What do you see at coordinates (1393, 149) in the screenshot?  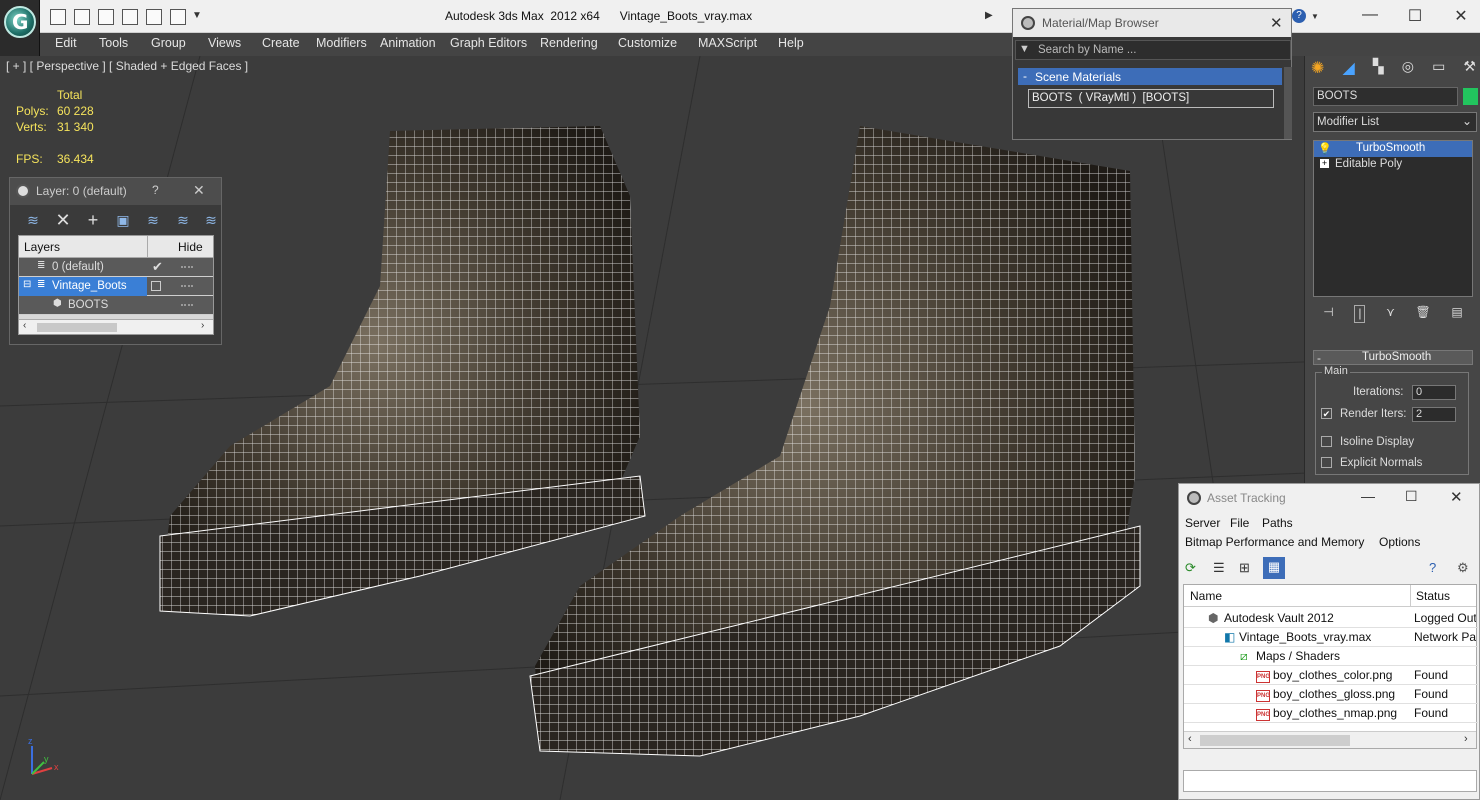 I see `stack-item-turbosmooth: 💡 TurboSmooth` at bounding box center [1393, 149].